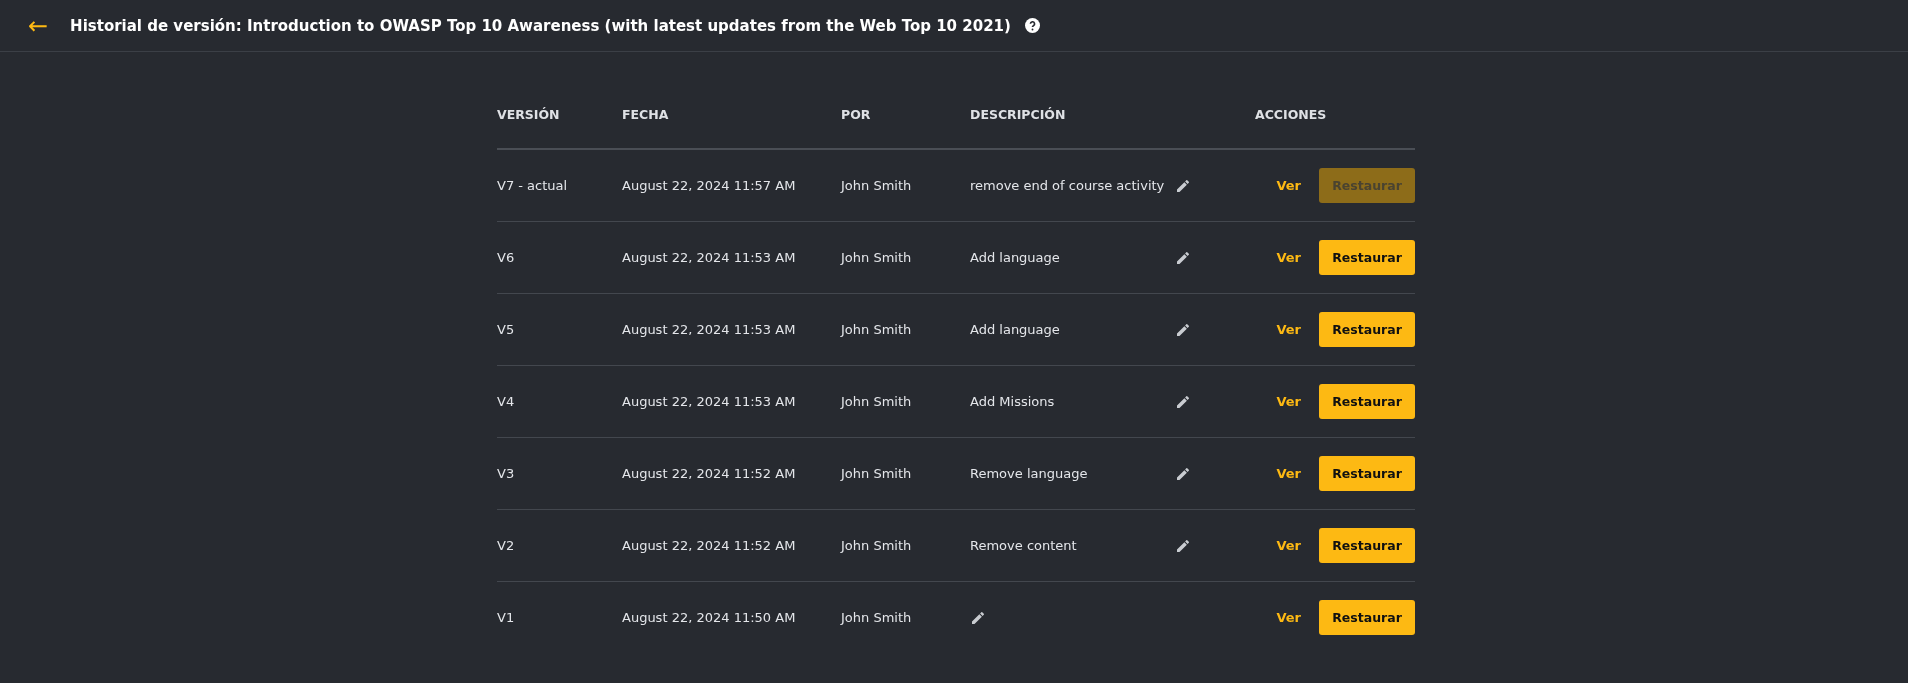 The image size is (1908, 683). What do you see at coordinates (709, 185) in the screenshot?
I see `table-cell-text: August 22, 2024 11:57 AM` at bounding box center [709, 185].